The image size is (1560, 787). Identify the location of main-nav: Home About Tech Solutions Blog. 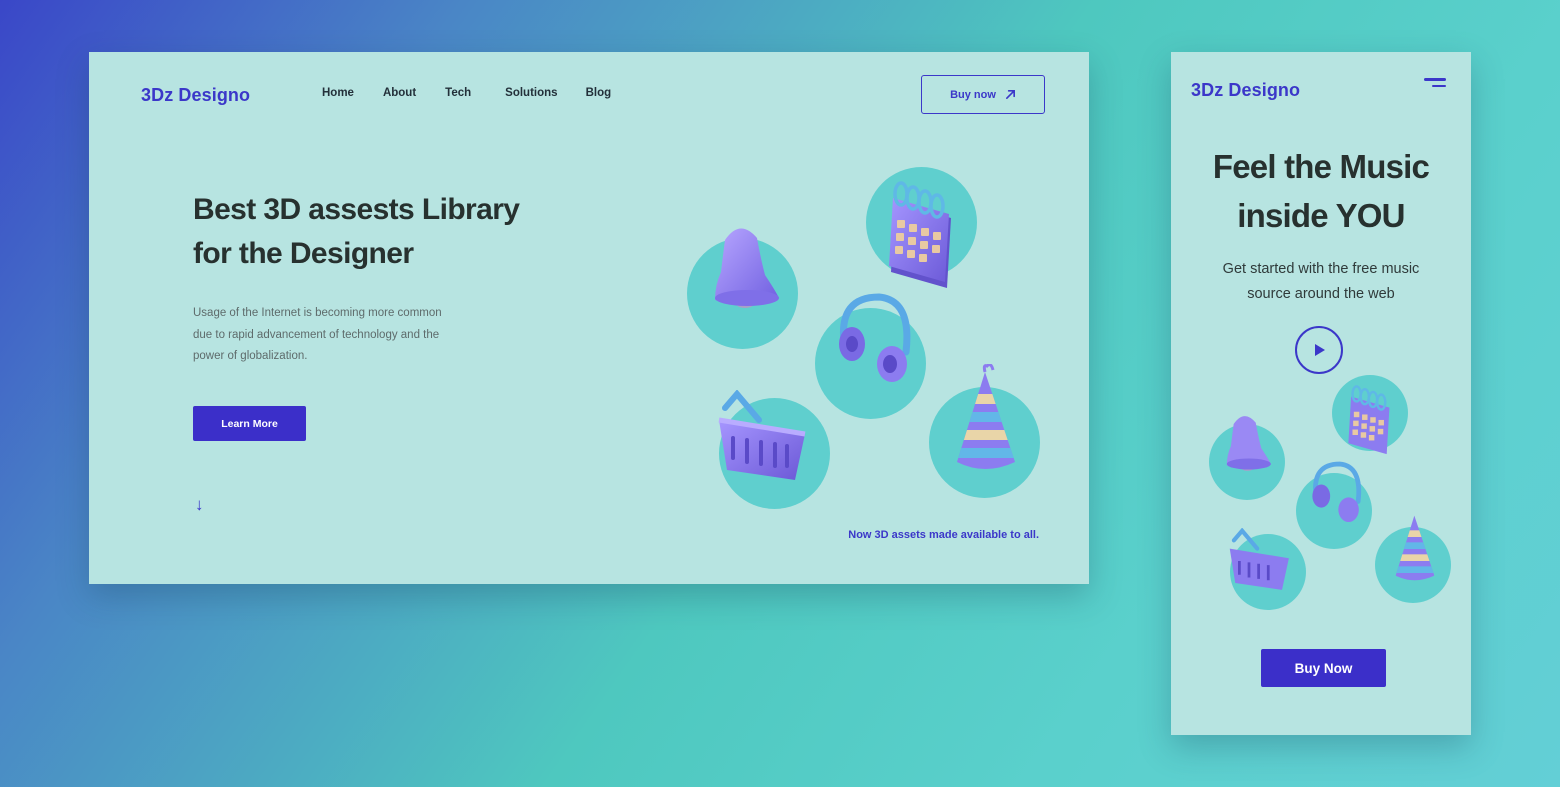
(466, 93).